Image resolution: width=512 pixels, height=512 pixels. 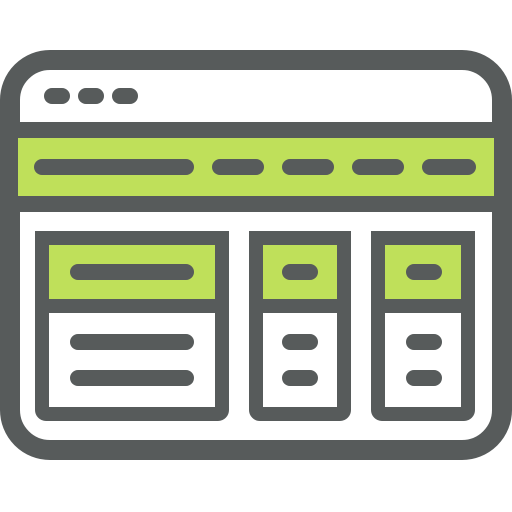 I want to click on content-card-wide, so click(x=132, y=326).